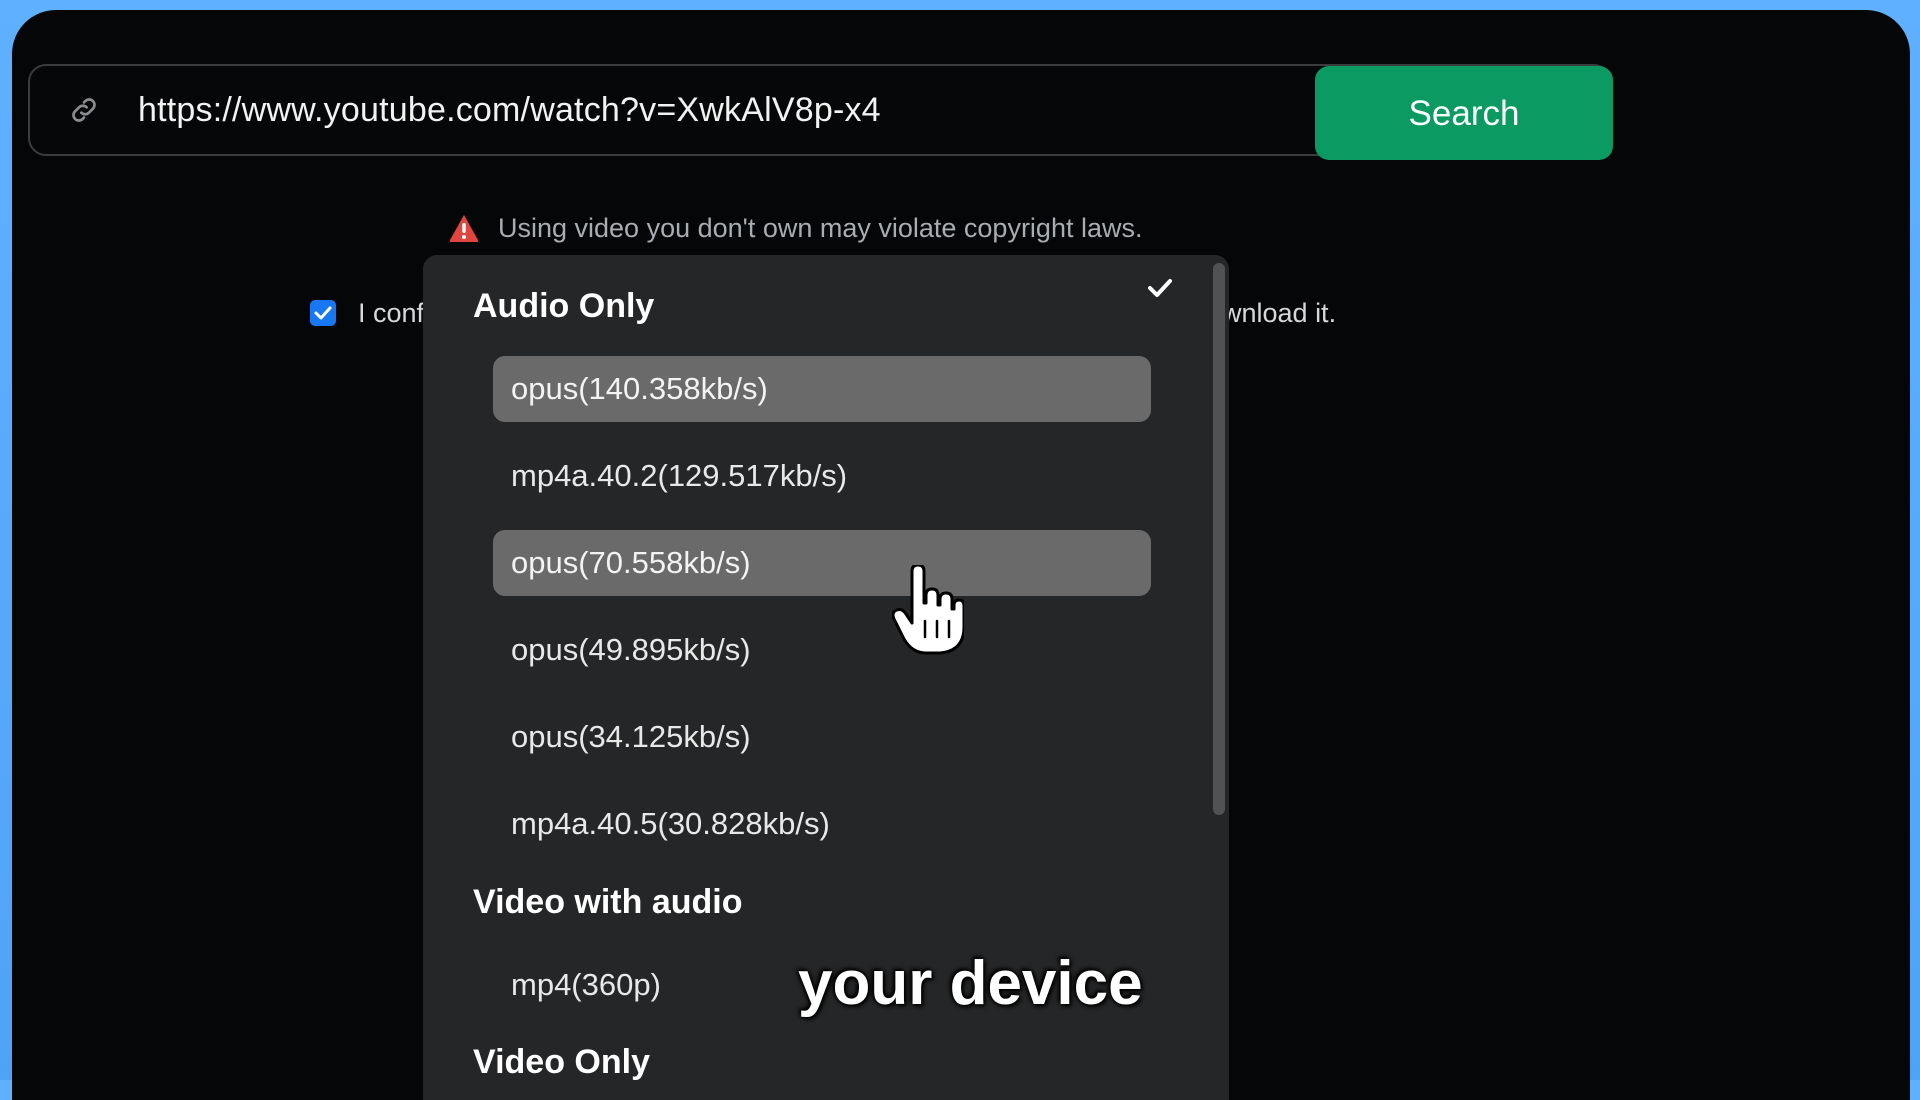 This screenshot has width=1920, height=1100. What do you see at coordinates (84, 110) in the screenshot?
I see `link-icon` at bounding box center [84, 110].